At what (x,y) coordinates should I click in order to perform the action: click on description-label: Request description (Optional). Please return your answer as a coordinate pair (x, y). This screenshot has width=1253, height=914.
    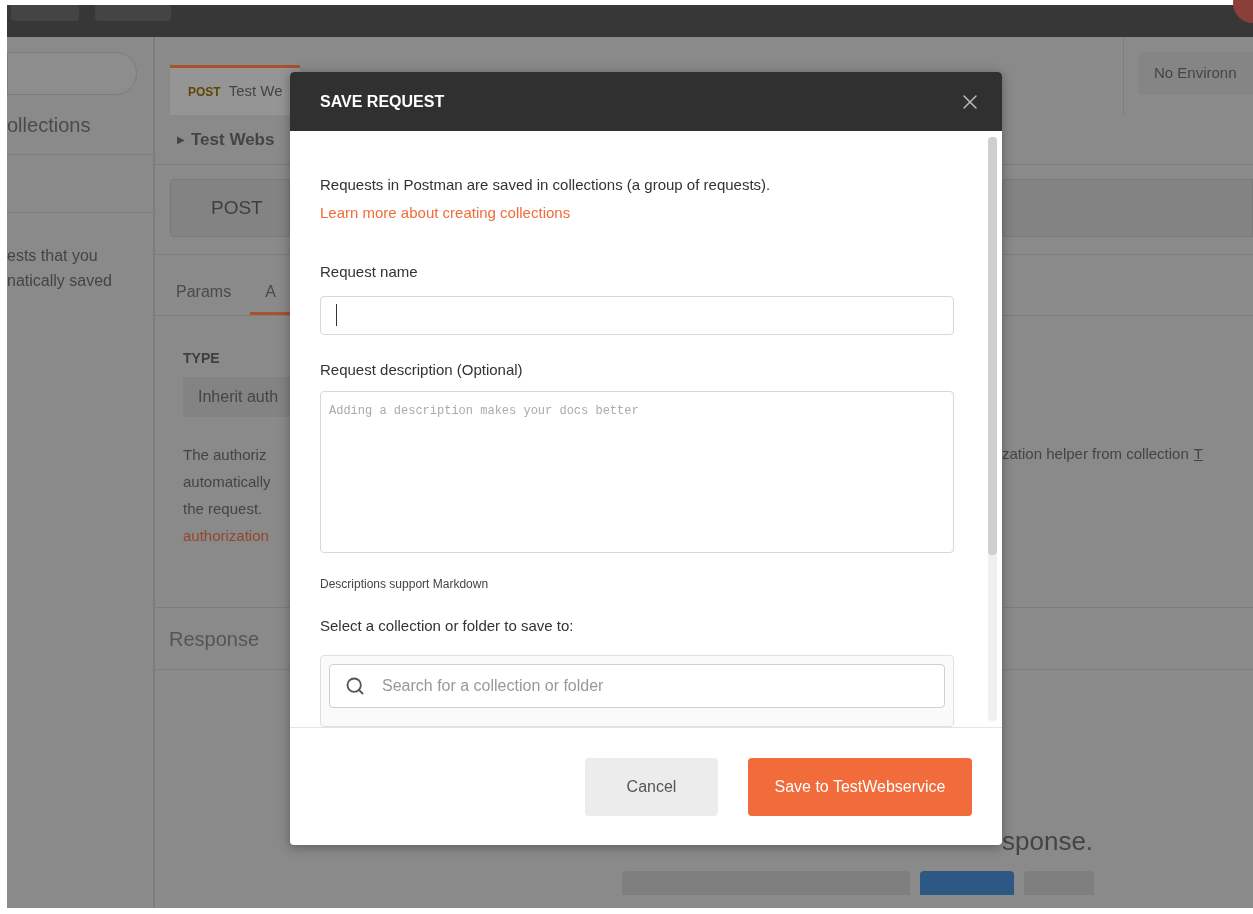
    Looking at the image, I should click on (422, 369).